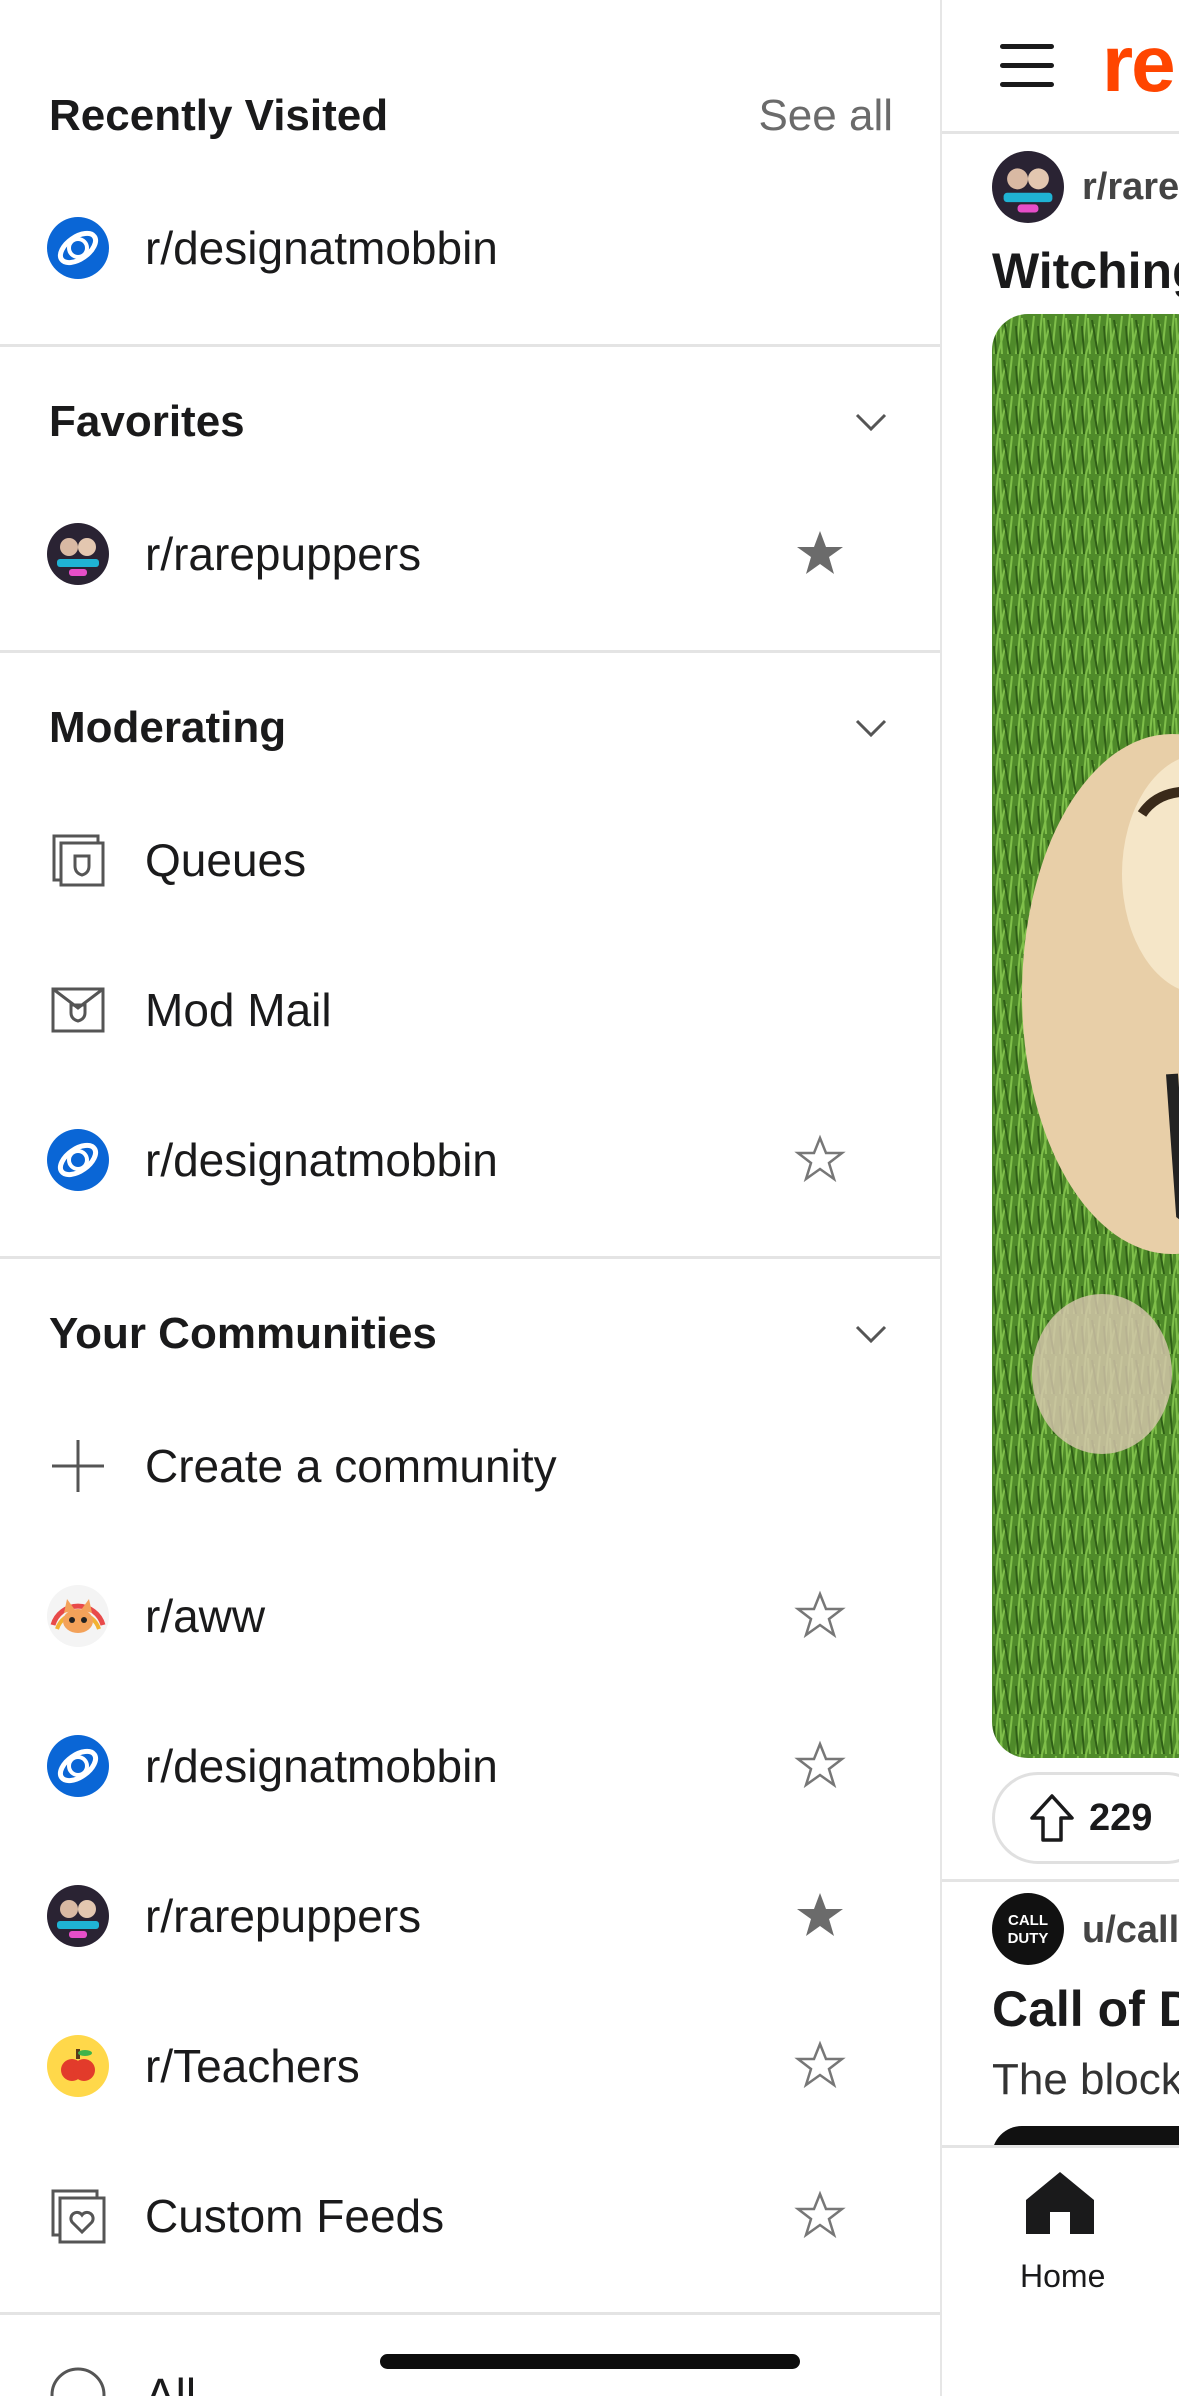  I want to click on recent-item-designatmobbin: r/designatmobbin, so click(471, 248).